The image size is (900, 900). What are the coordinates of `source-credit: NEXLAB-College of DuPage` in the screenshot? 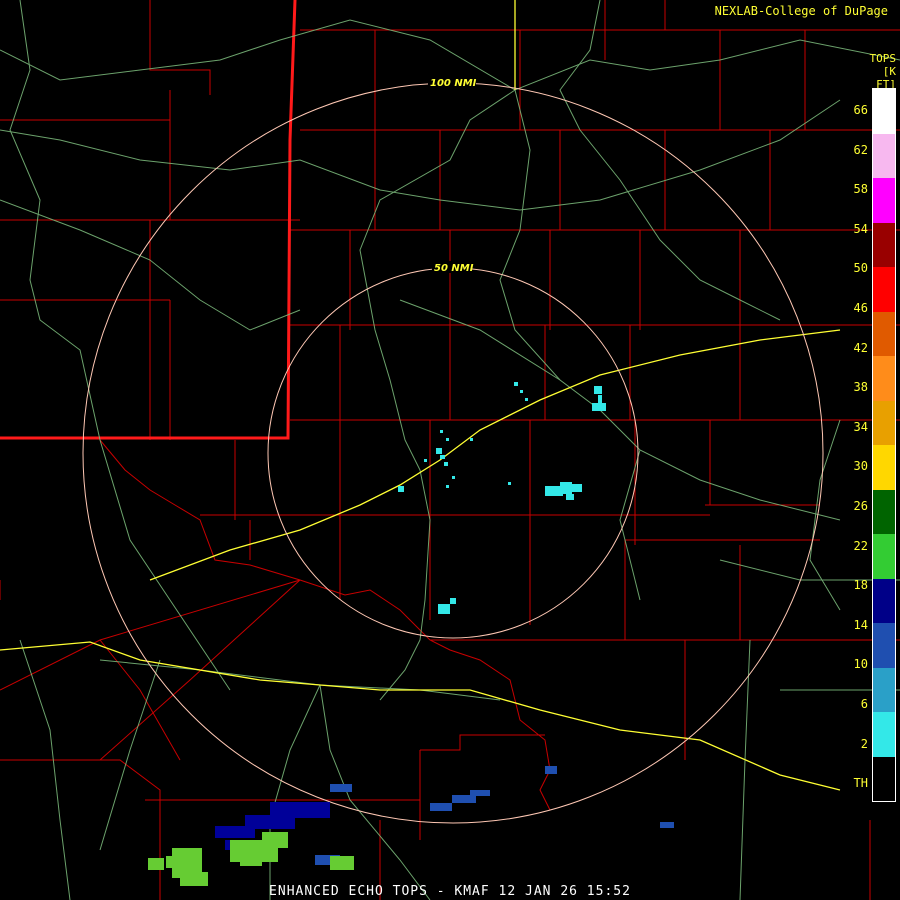 It's located at (801, 11).